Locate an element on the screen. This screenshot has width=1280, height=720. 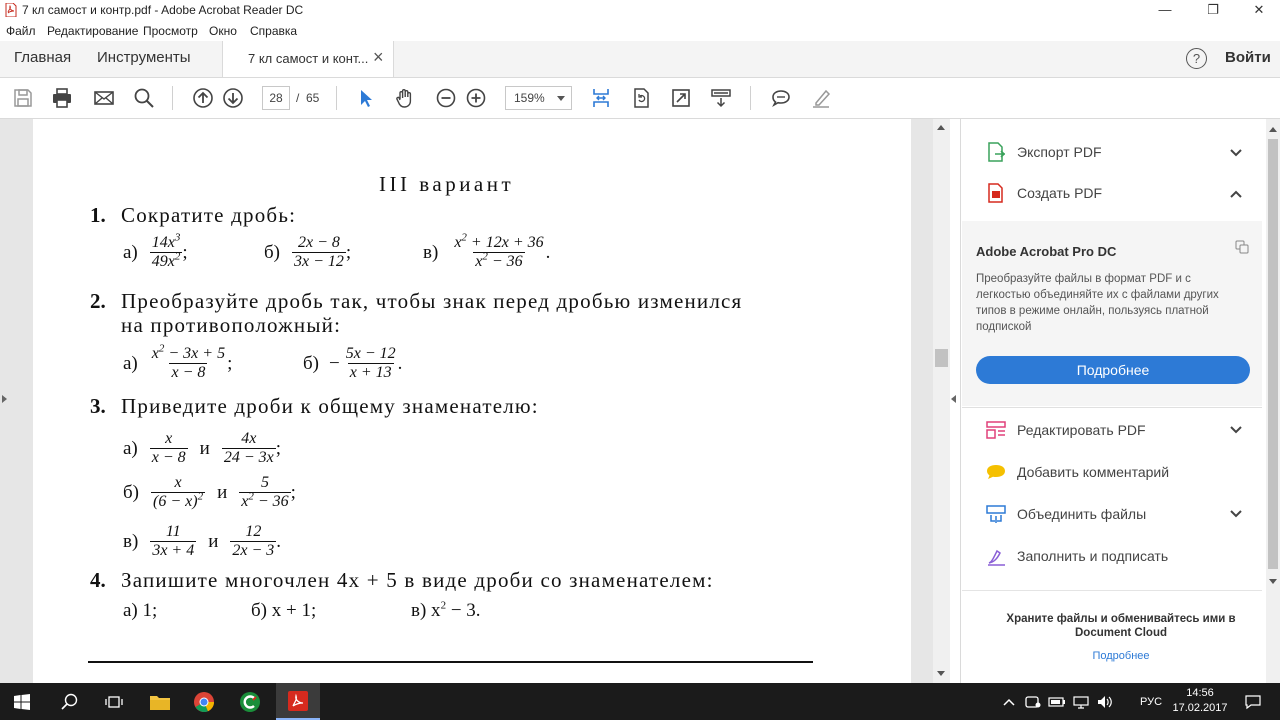
minimize-button: — is located at coordinates (1165, 10).